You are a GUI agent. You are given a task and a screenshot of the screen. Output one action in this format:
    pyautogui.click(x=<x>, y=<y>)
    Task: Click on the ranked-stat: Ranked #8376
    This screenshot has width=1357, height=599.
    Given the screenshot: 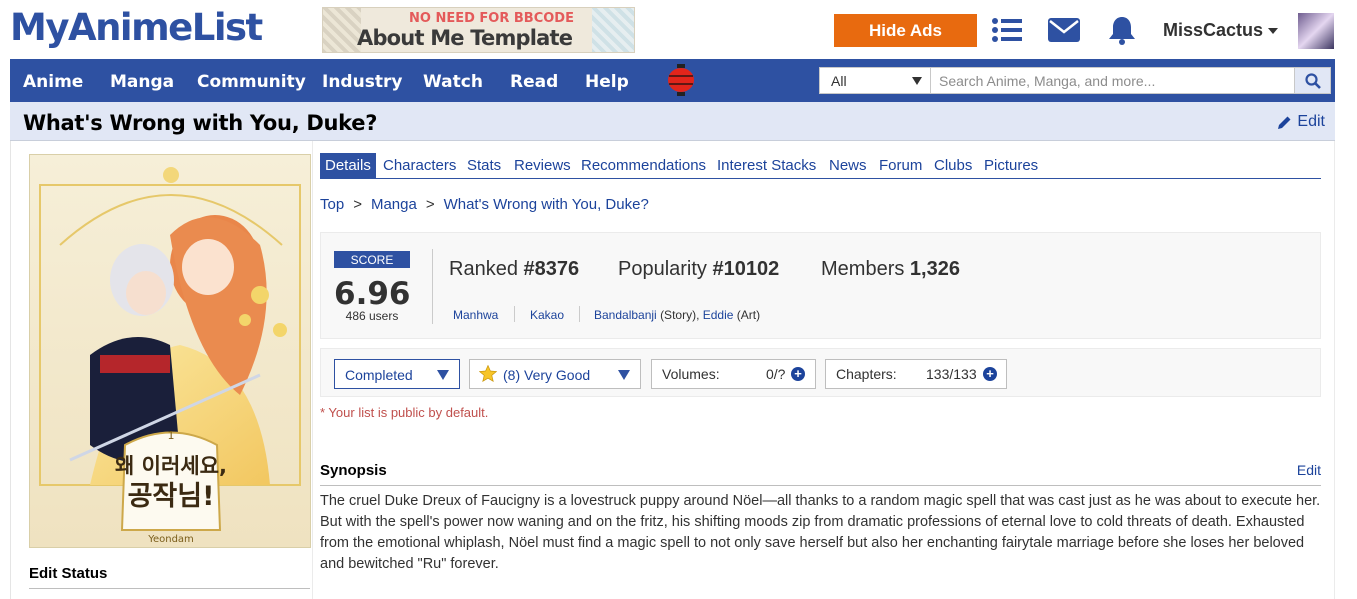 What is the action you would take?
    pyautogui.click(x=514, y=269)
    